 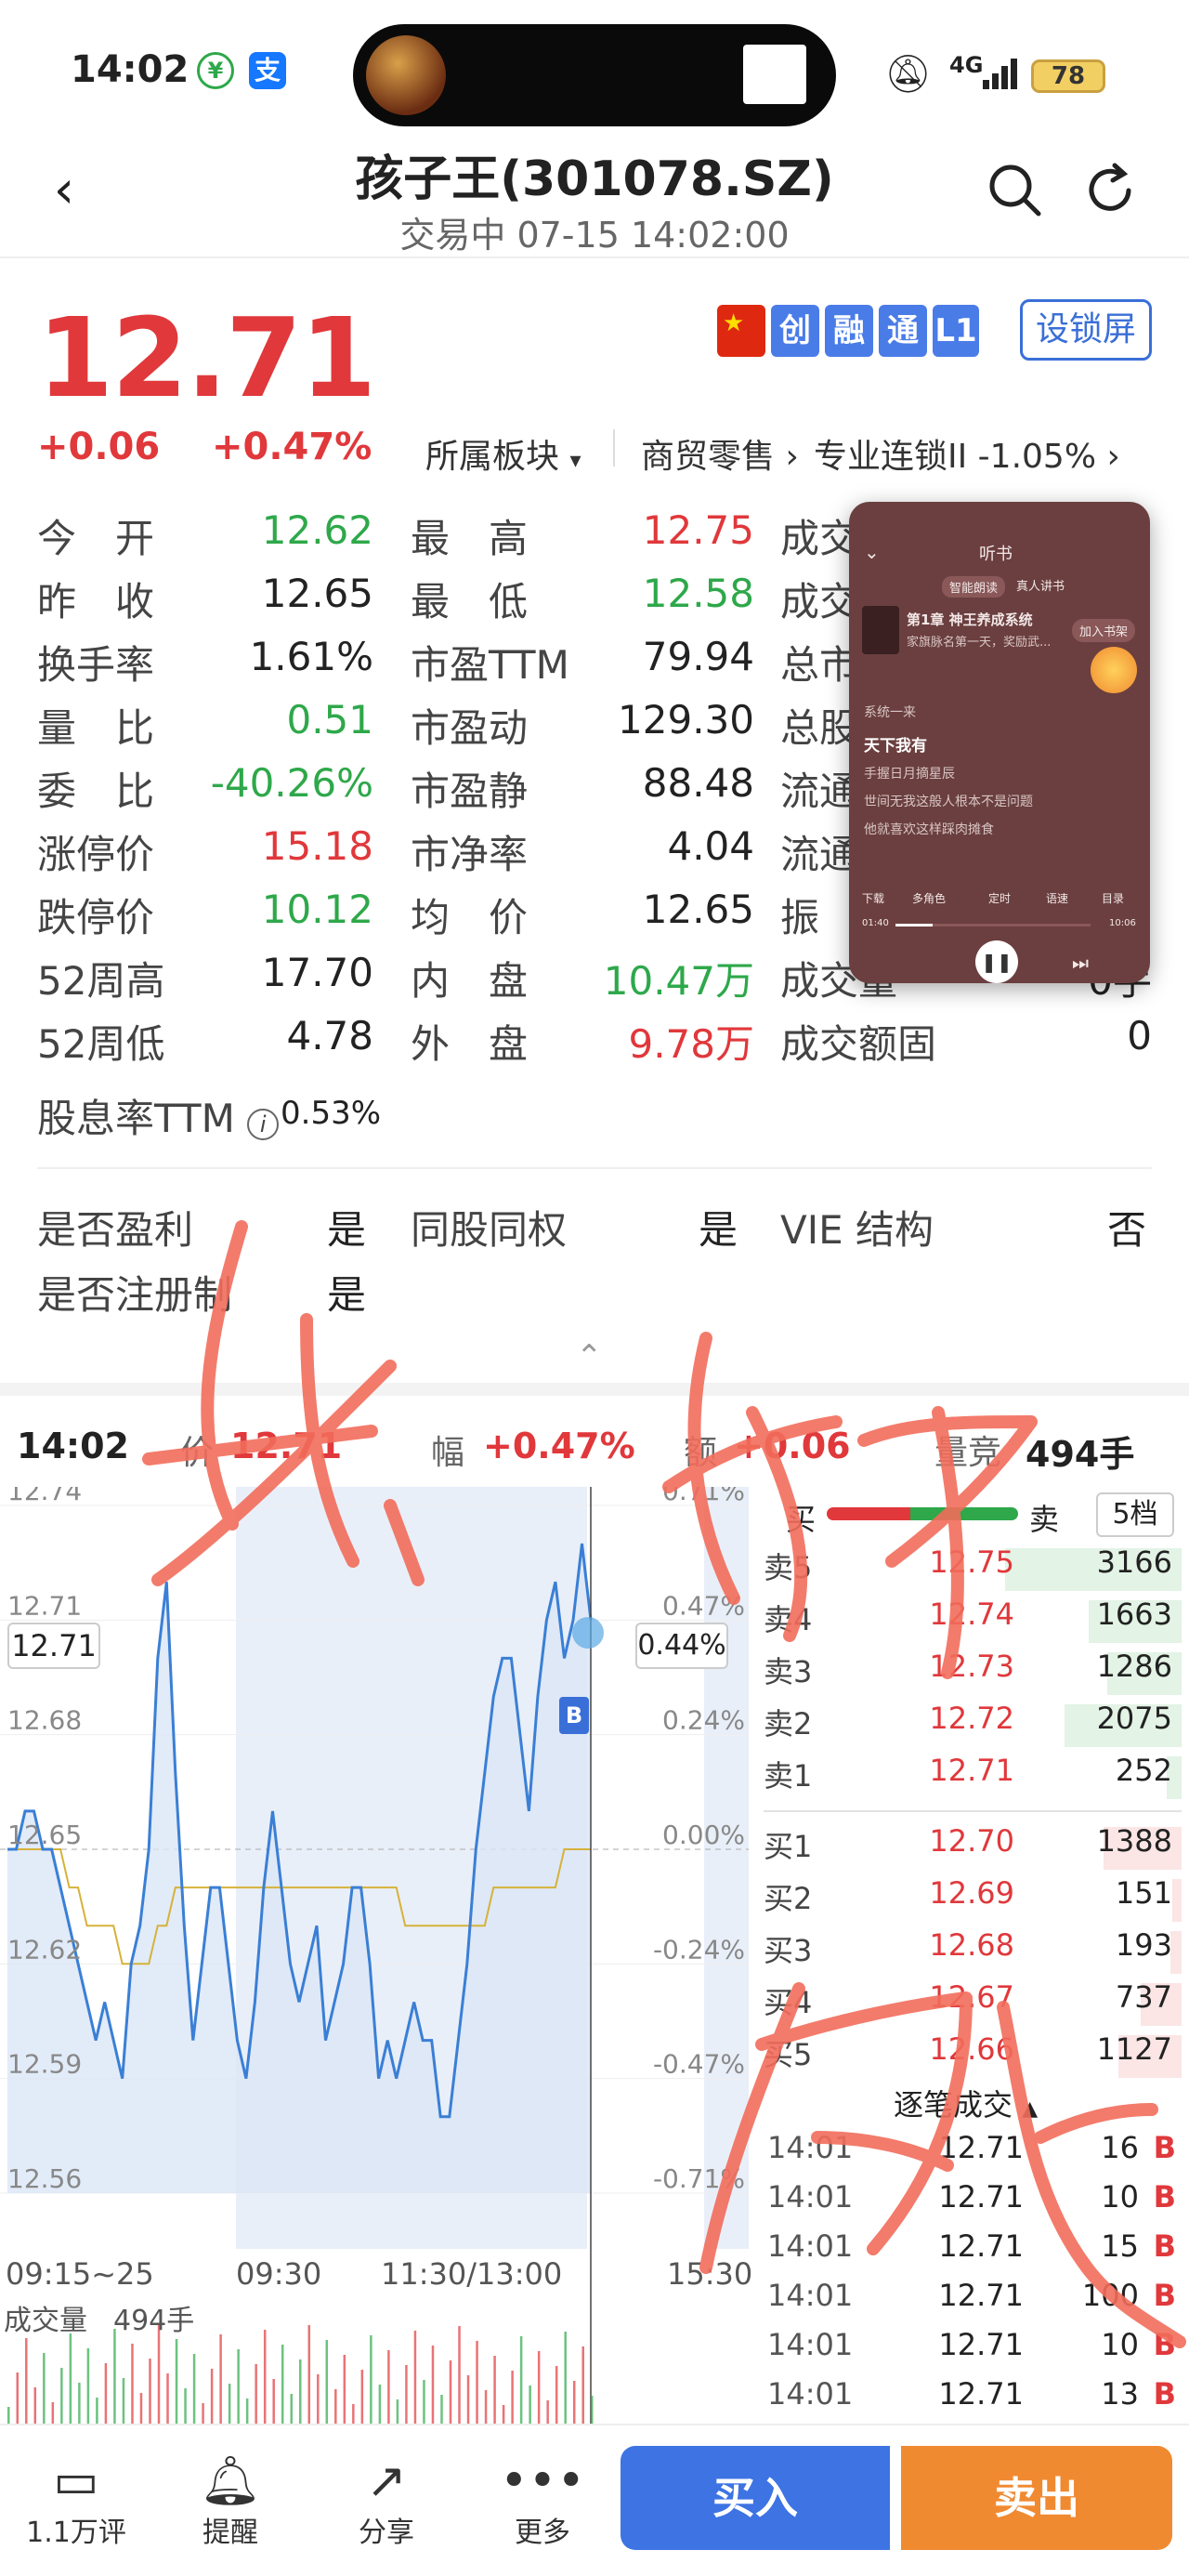 What do you see at coordinates (1036, 2498) in the screenshot?
I see `sell-button: 卖出` at bounding box center [1036, 2498].